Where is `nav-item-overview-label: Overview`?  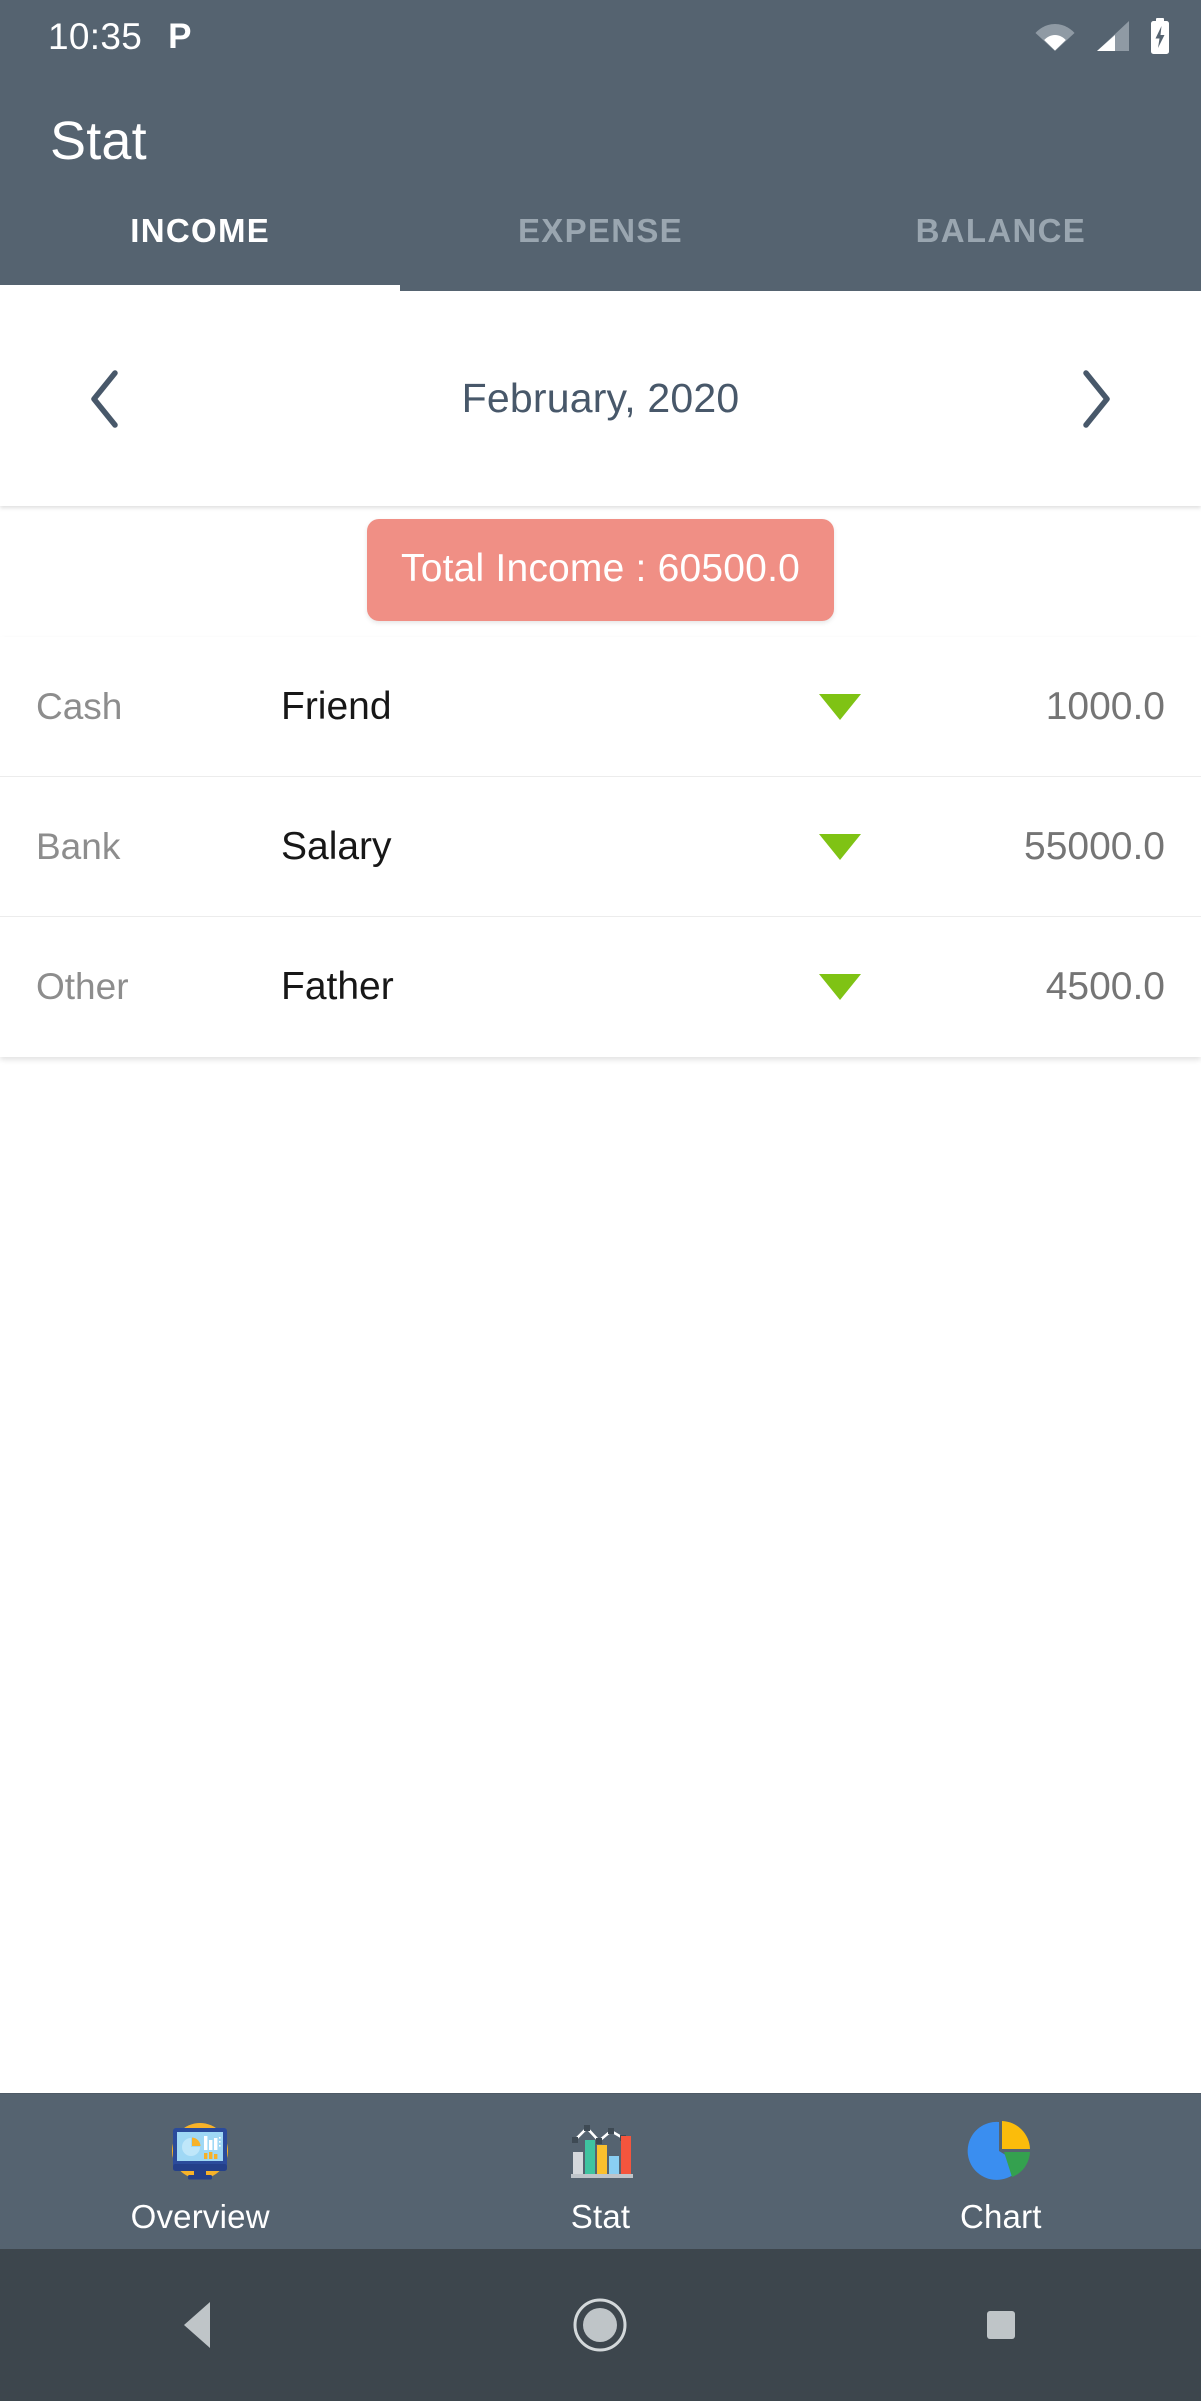
nav-item-overview-label: Overview is located at coordinates (200, 2216).